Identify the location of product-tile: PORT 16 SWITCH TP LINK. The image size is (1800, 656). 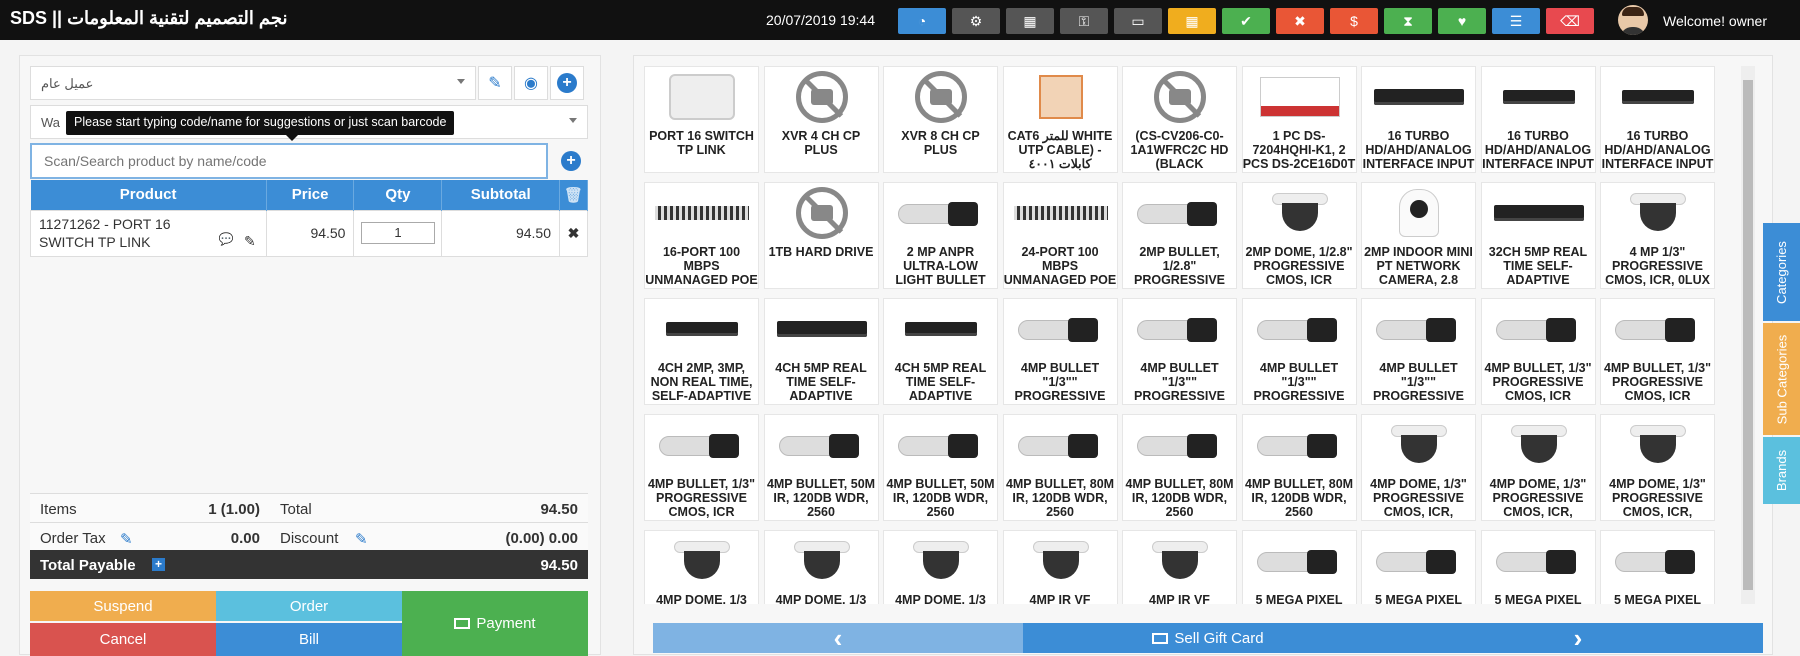
(701, 119).